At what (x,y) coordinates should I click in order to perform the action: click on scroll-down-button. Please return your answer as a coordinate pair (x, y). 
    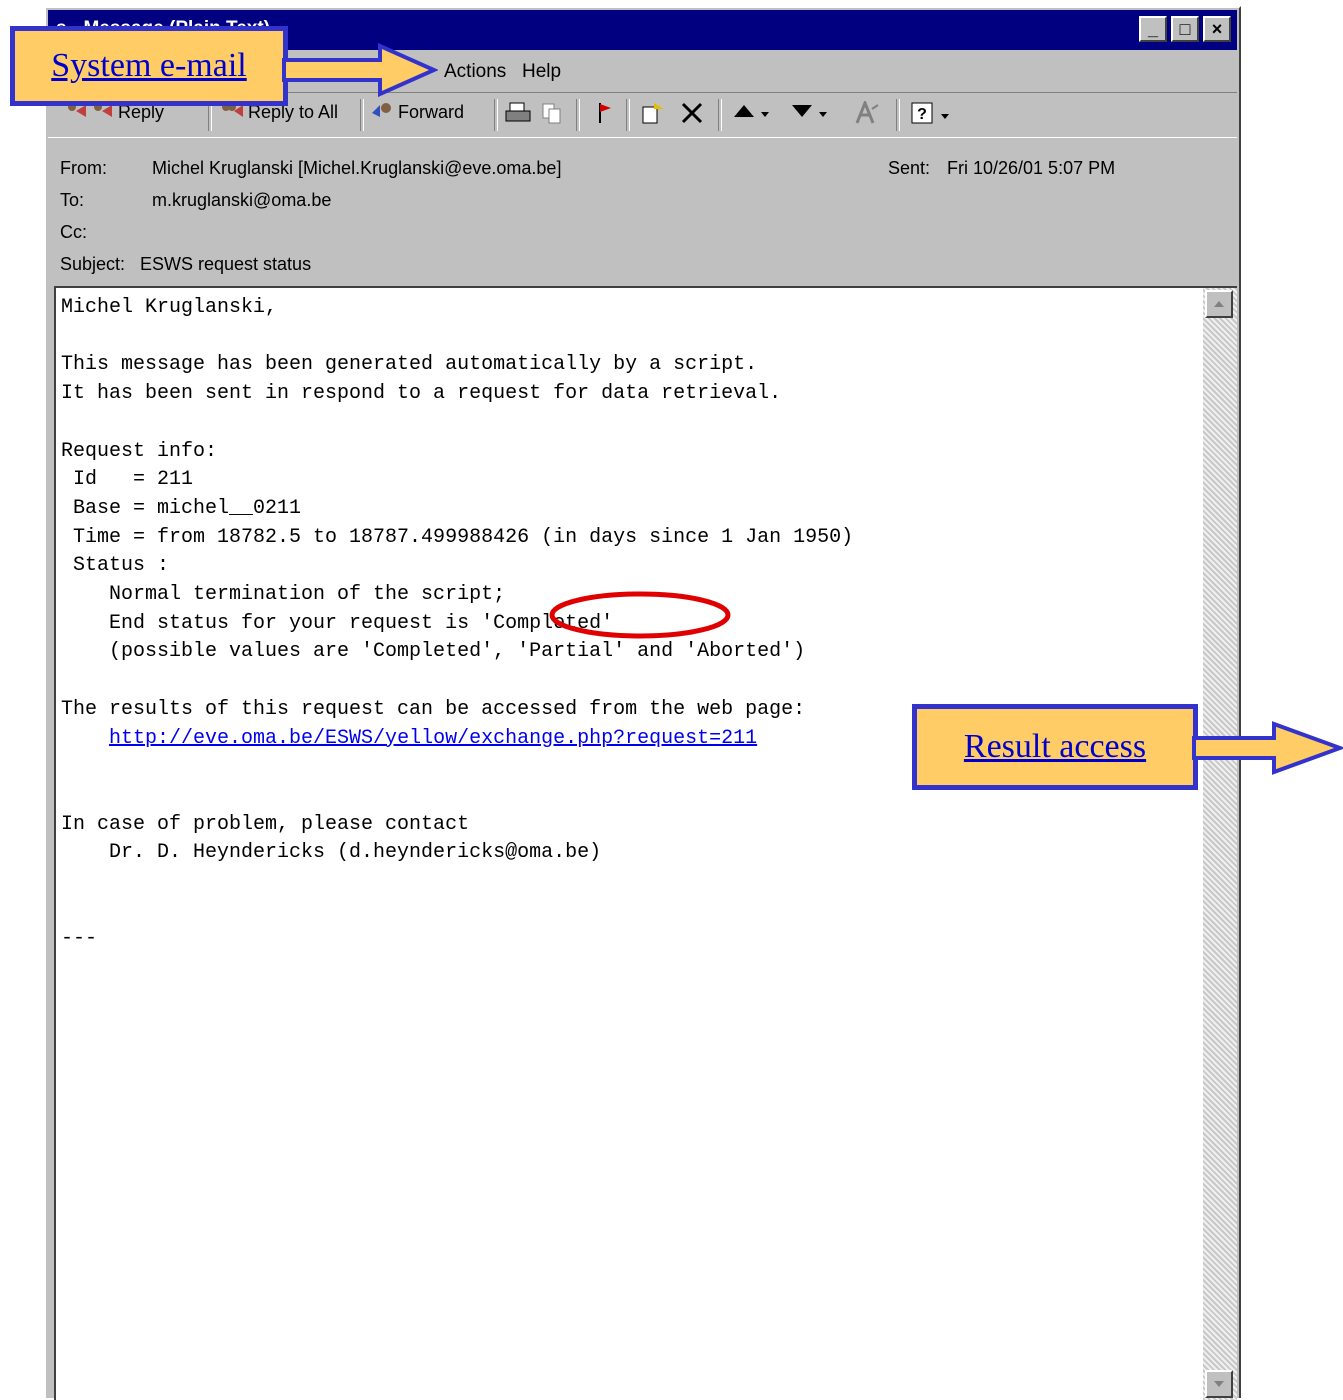
    Looking at the image, I should click on (1219, 1384).